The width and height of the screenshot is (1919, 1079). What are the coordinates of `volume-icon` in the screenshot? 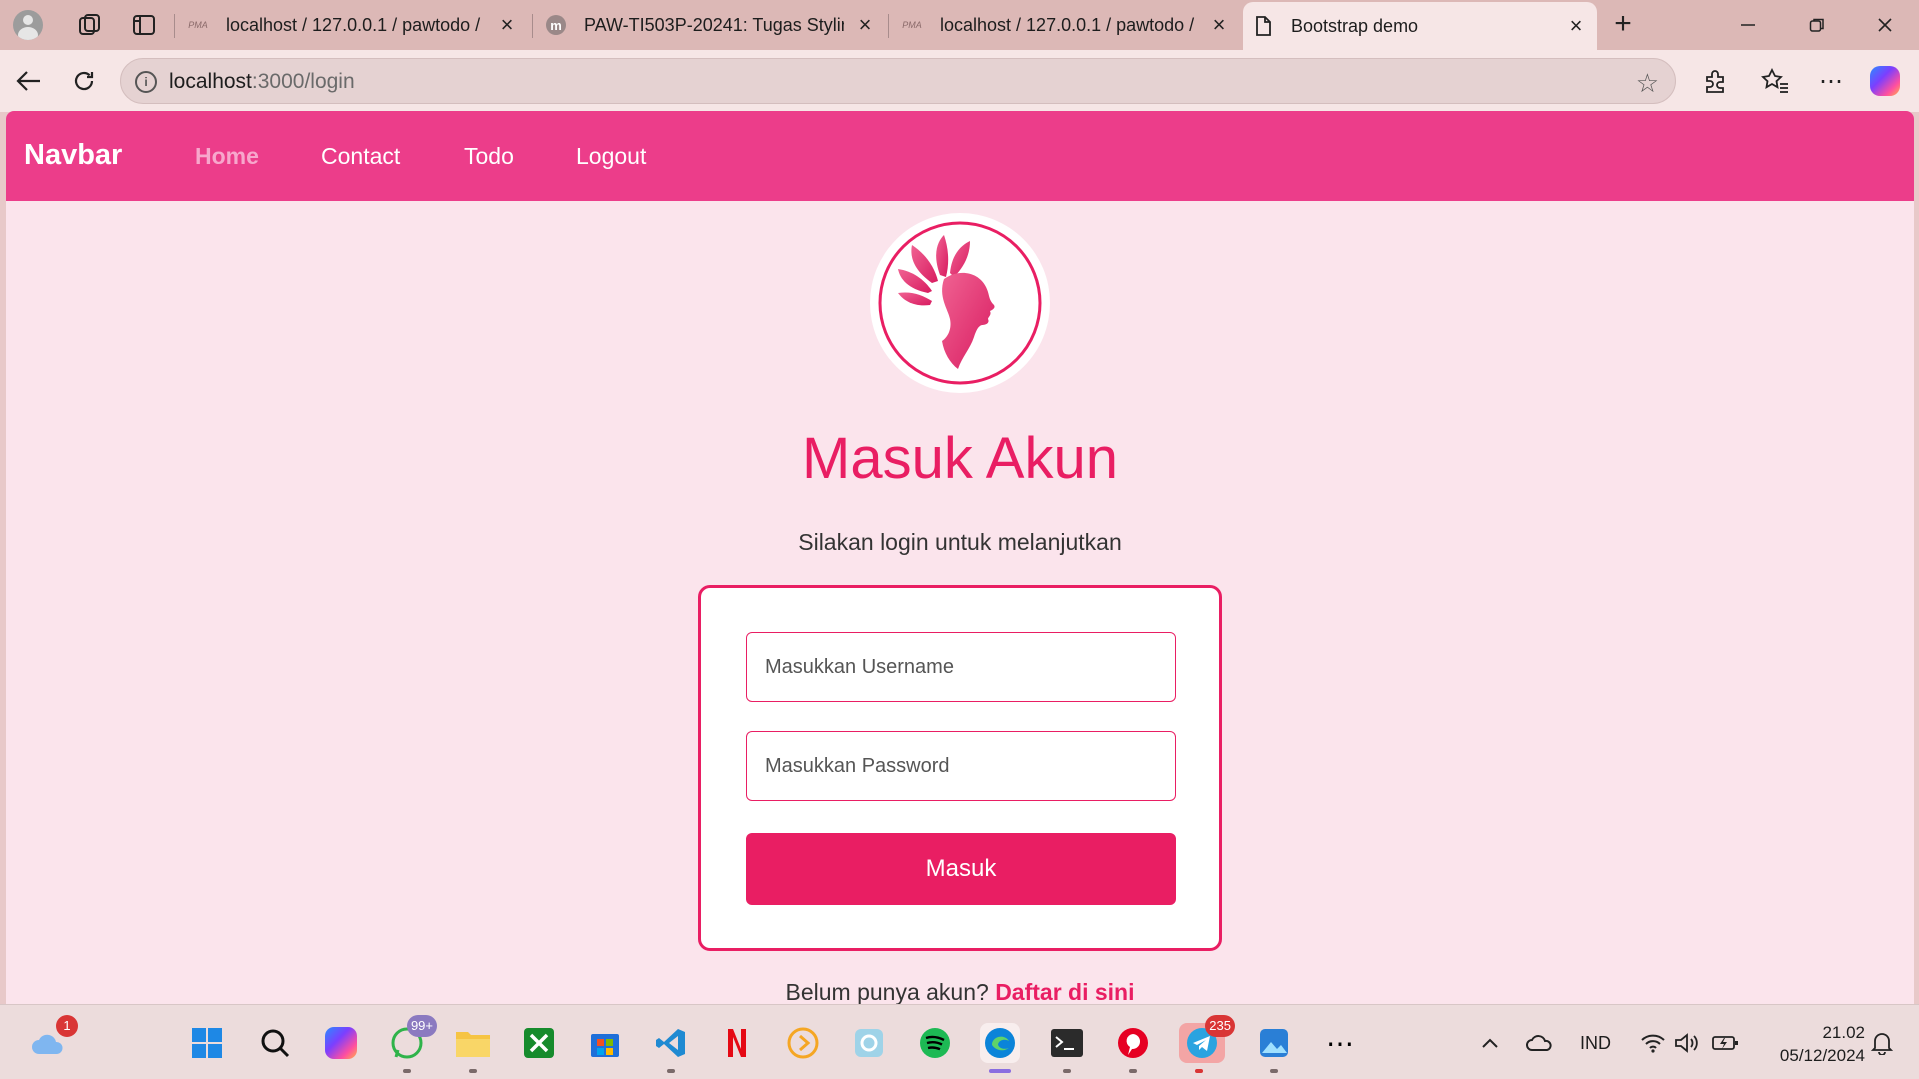 It's located at (1687, 1043).